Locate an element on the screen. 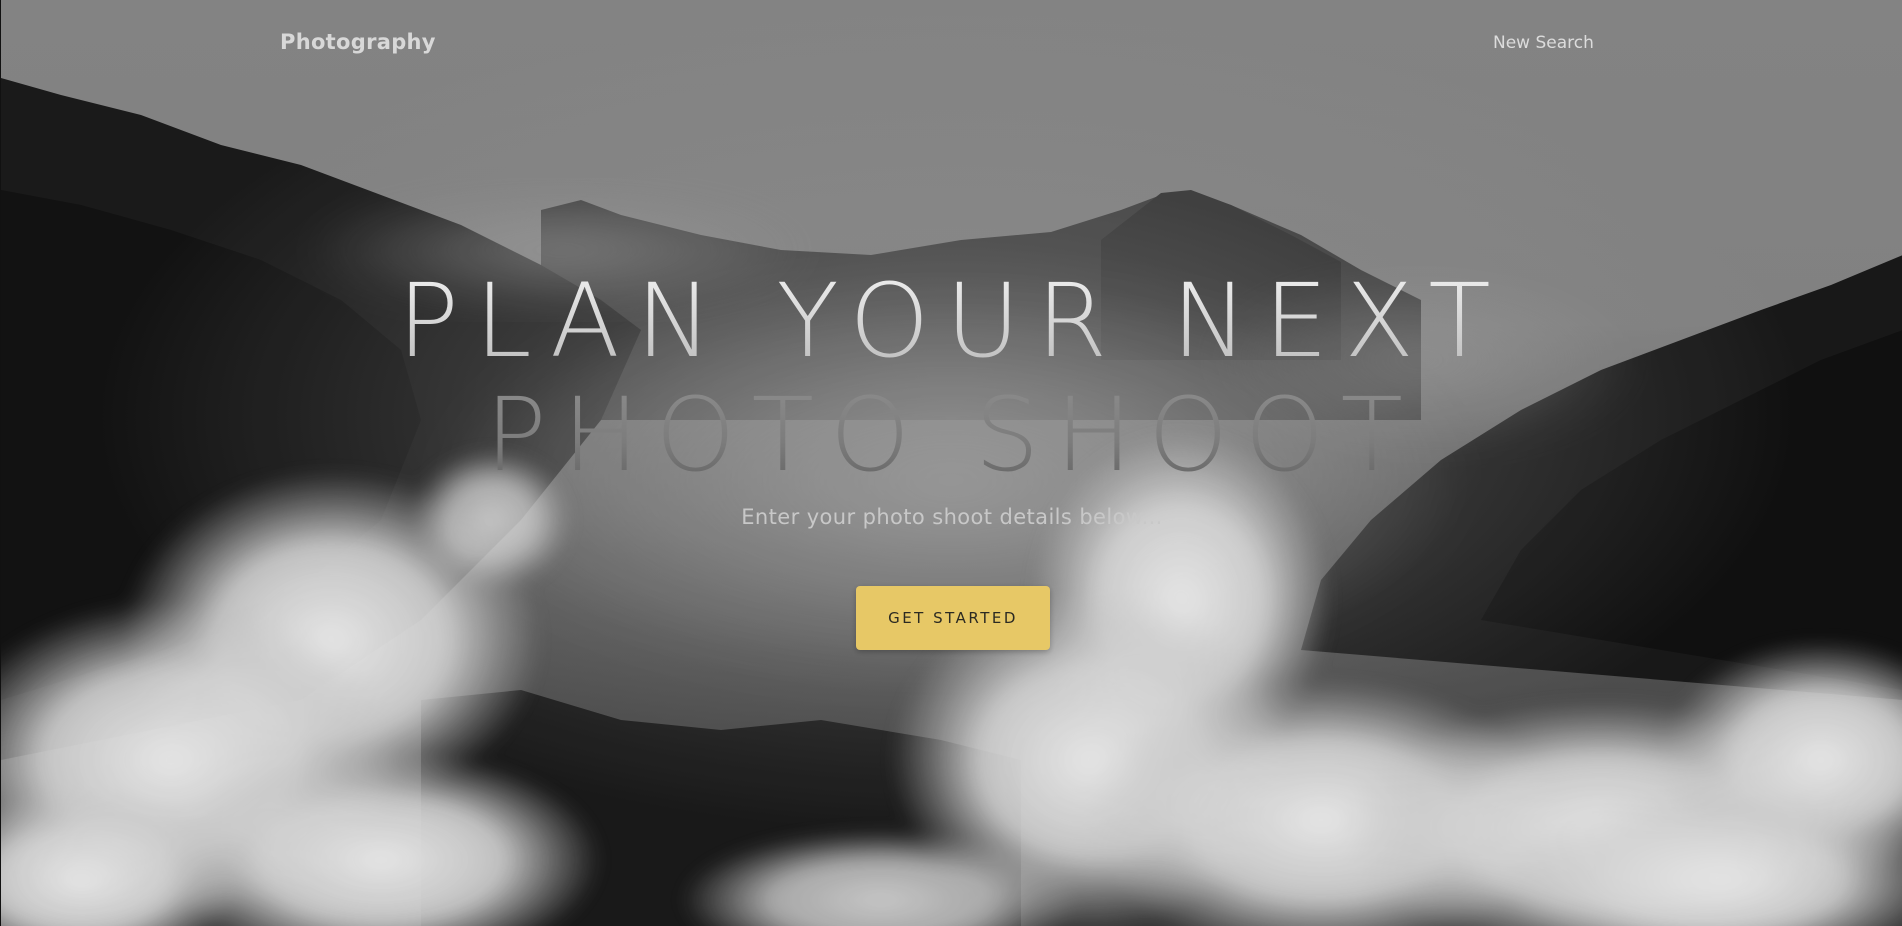 The height and width of the screenshot is (926, 1902). get-started-button: GET STARTED is located at coordinates (953, 618).